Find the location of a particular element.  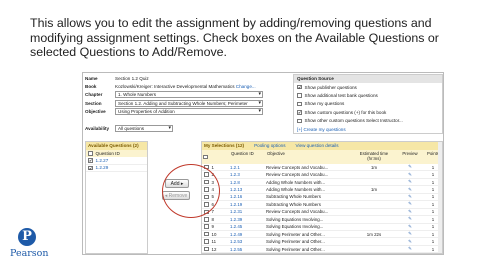

col-estimated-time: Estimated time (hr:ms) is located at coordinates (374, 157).